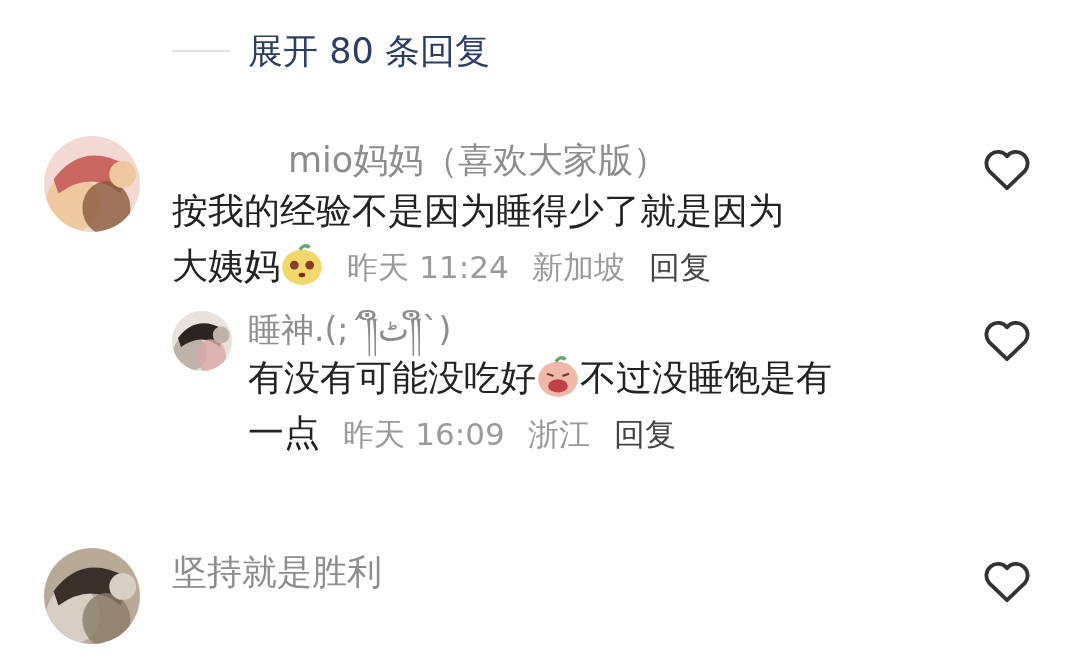 The image size is (1080, 669). Describe the element at coordinates (428, 266) in the screenshot. I see `comment-time: 昨天 11:24` at that location.